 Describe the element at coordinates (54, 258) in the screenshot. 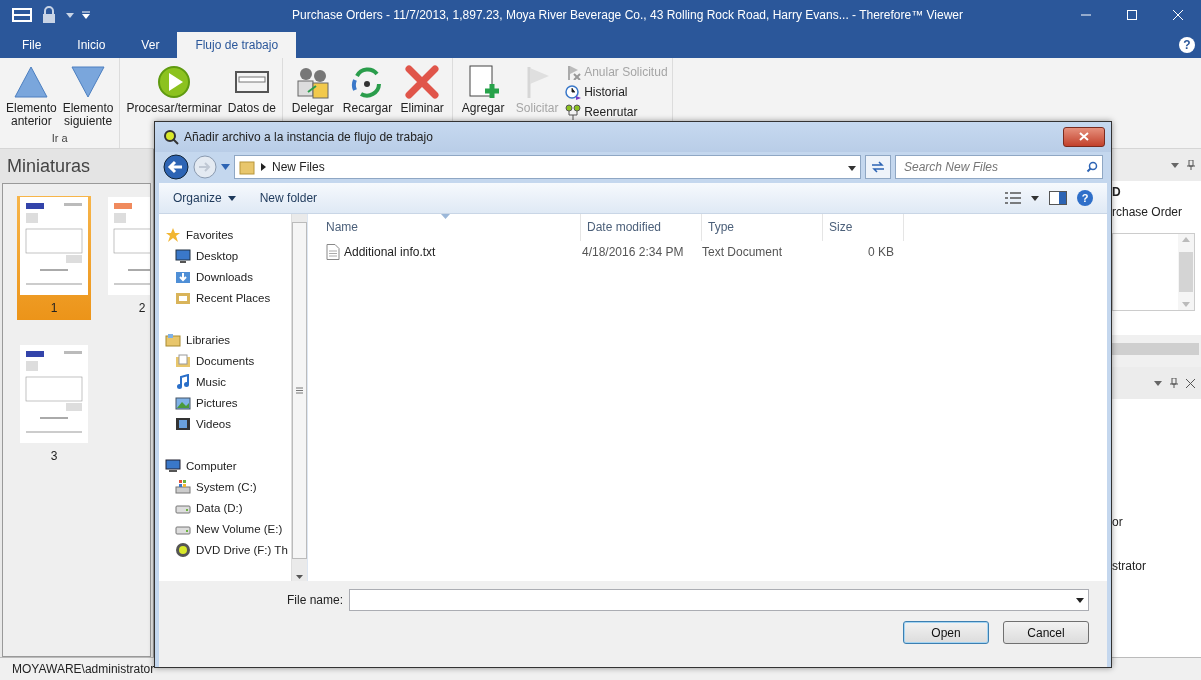

I see `page-thumbnail: 1` at that location.